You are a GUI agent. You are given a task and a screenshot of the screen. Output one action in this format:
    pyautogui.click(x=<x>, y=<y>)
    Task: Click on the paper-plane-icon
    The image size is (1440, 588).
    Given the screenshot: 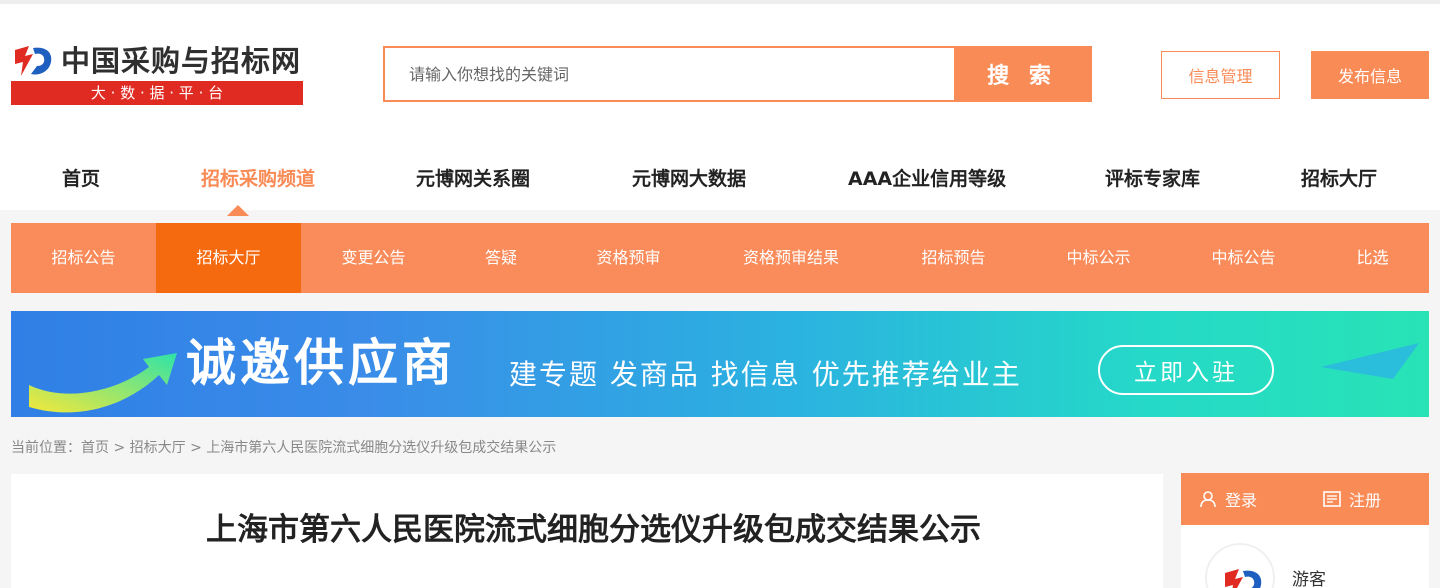 What is the action you would take?
    pyautogui.click(x=1370, y=361)
    